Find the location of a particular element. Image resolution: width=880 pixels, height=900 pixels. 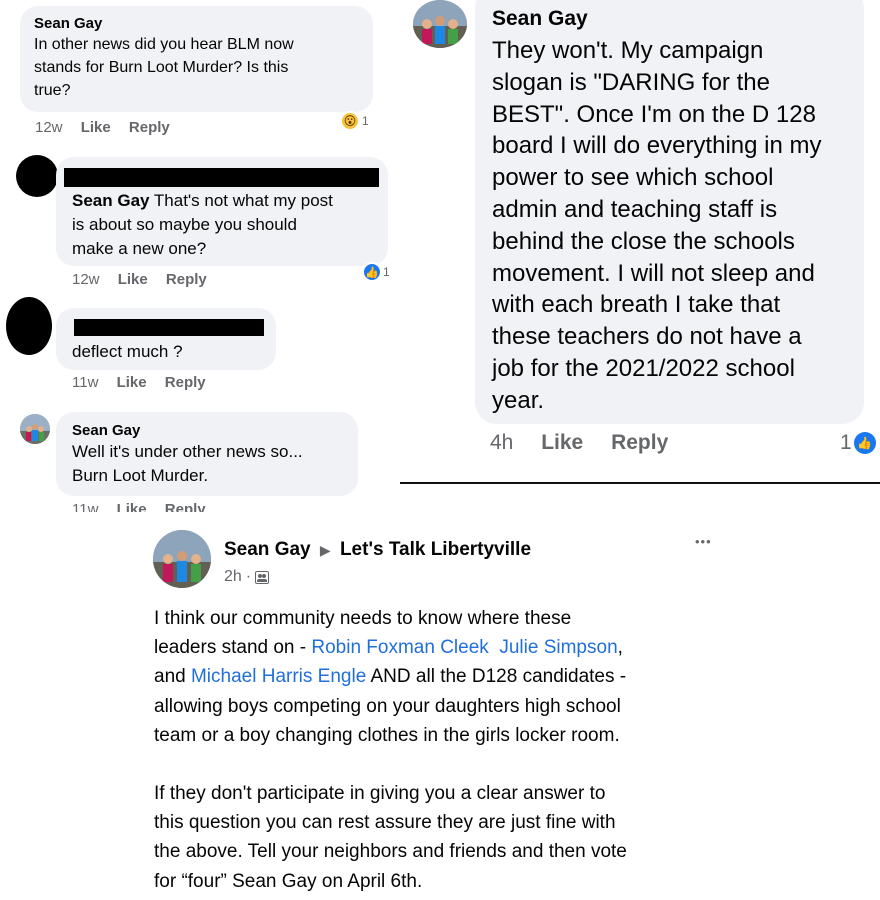

comment-text-line: They won't. My campaign is located at coordinates (628, 50).